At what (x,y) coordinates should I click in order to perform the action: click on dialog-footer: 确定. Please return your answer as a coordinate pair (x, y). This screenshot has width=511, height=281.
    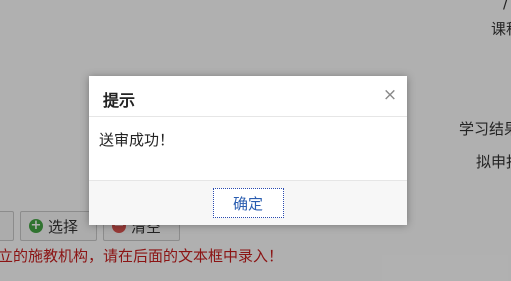
    Looking at the image, I should click on (248, 202).